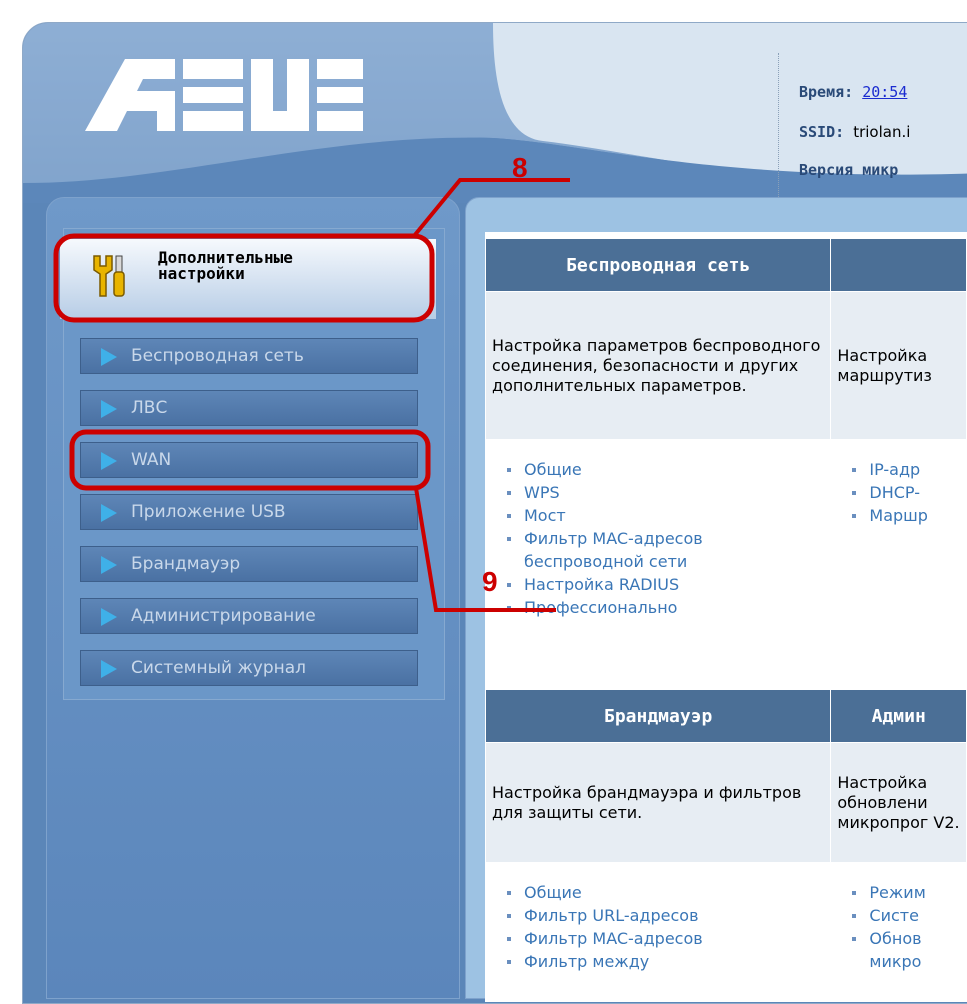  I want to click on annotation-box-advanced, so click(244, 278).